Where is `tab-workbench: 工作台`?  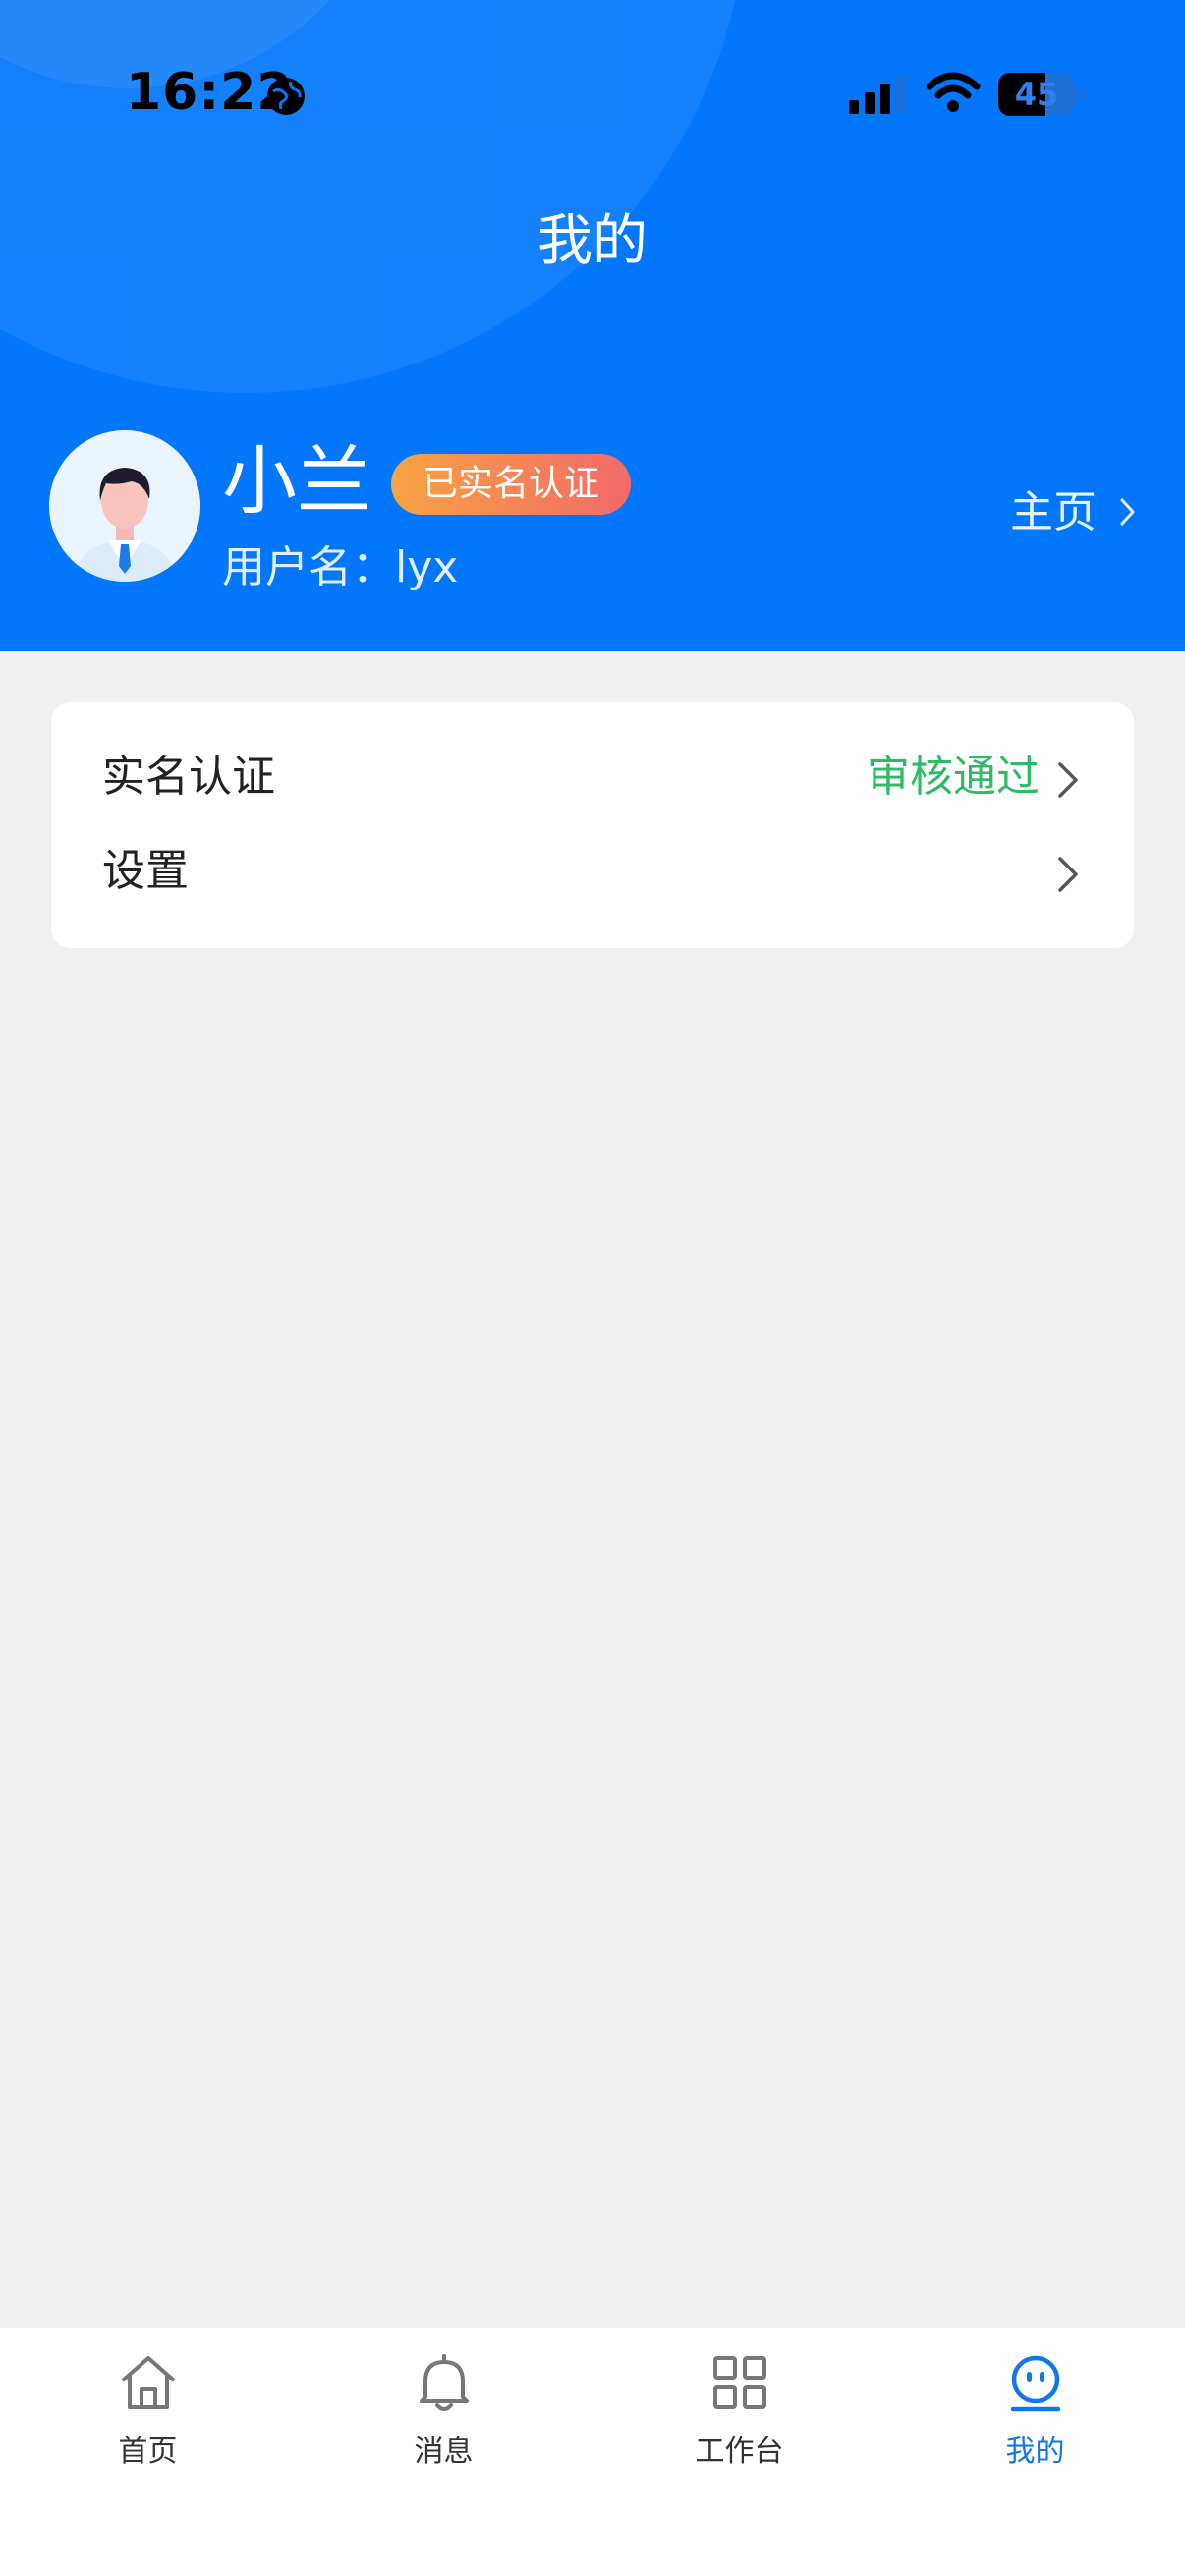 tab-workbench: 工作台 is located at coordinates (740, 2407).